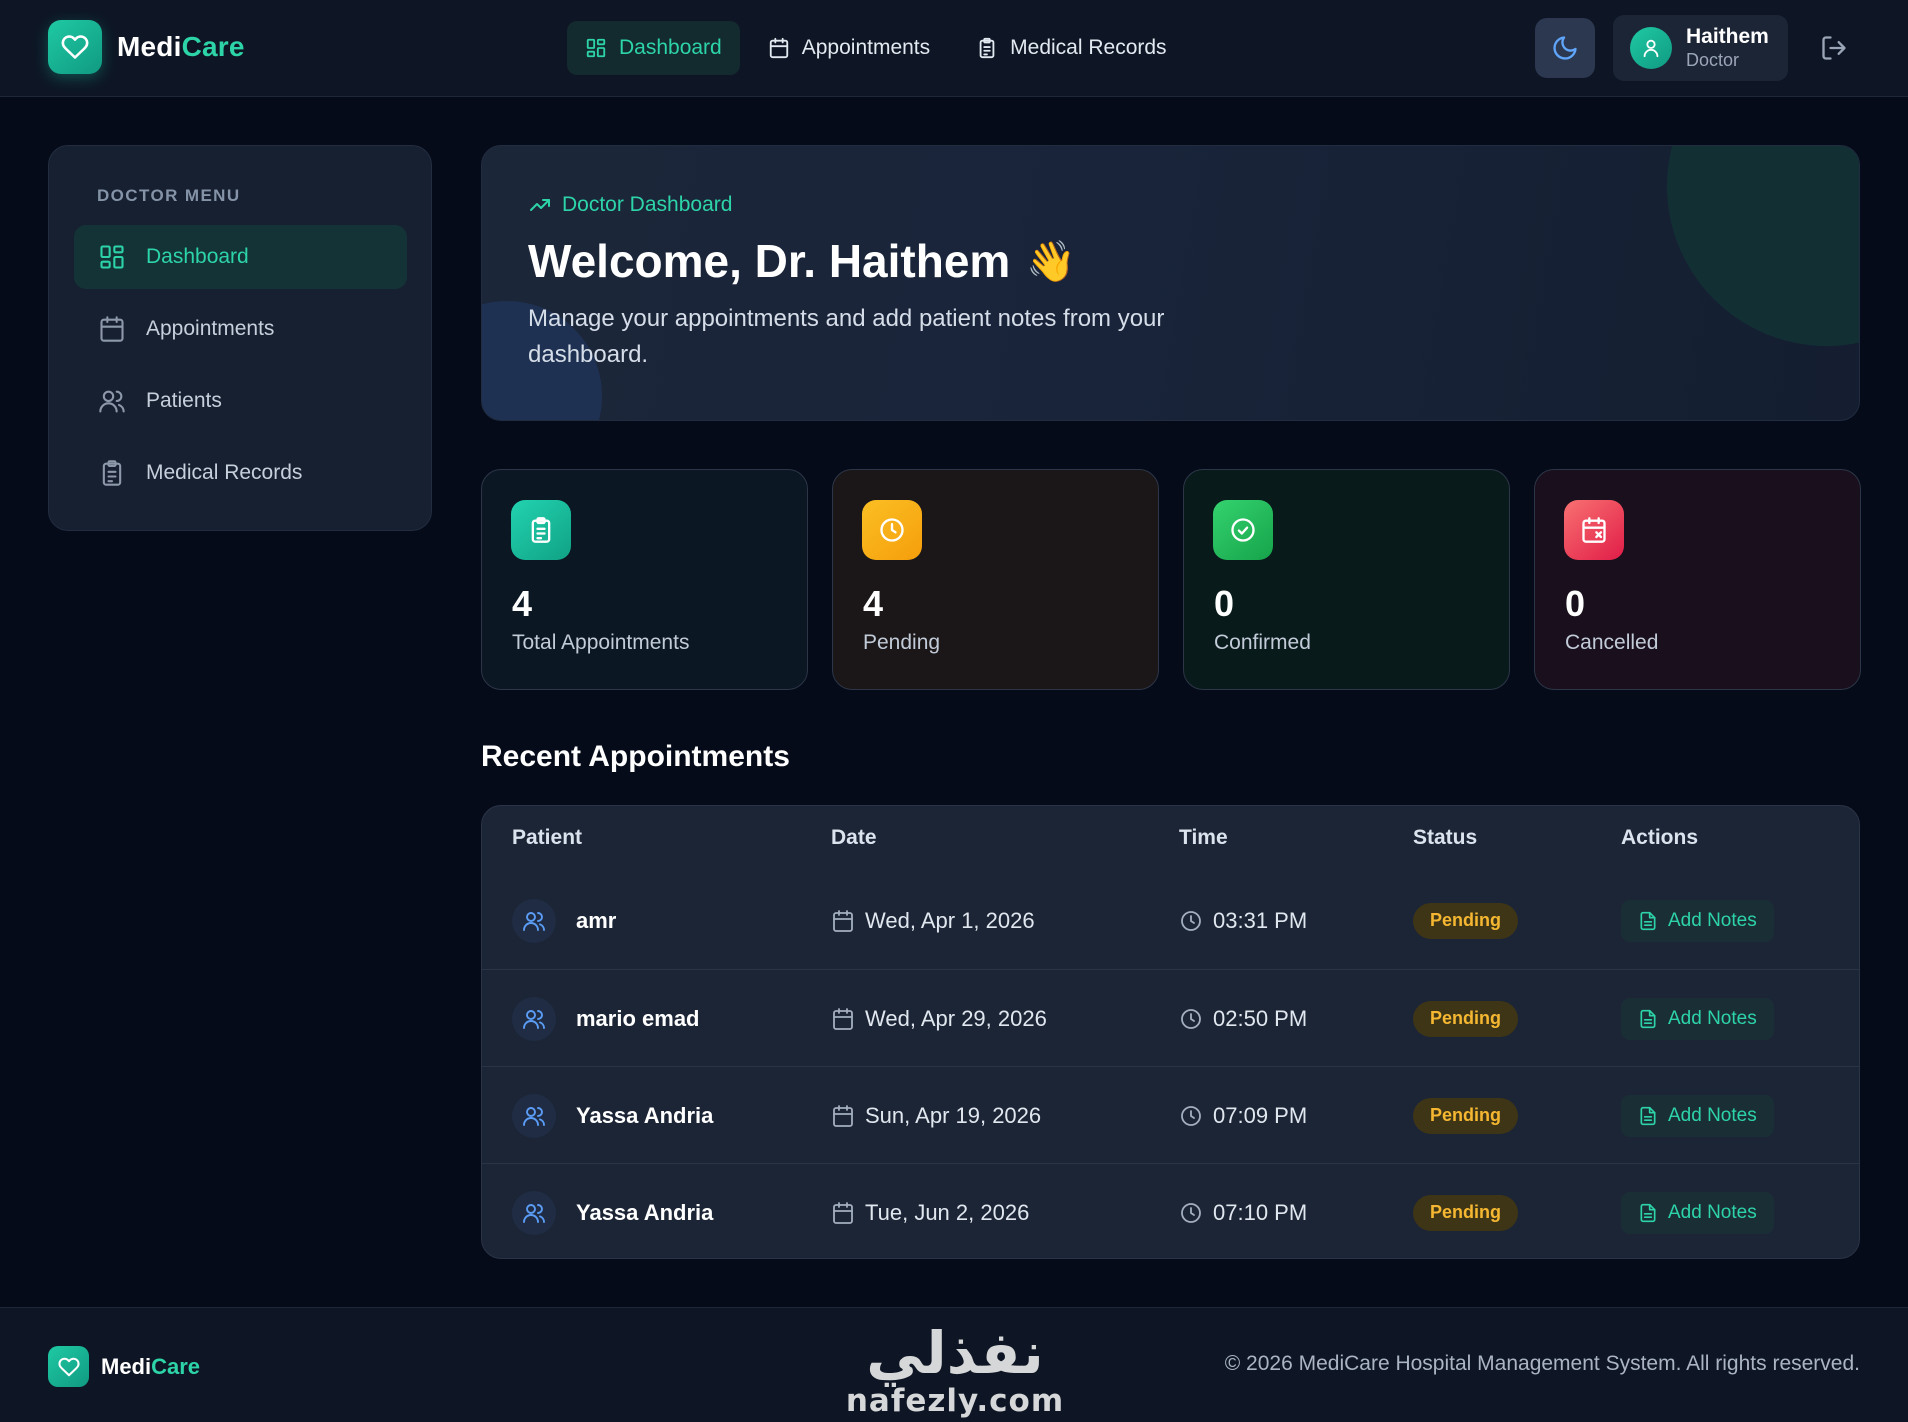 The height and width of the screenshot is (1422, 1908). Describe the element at coordinates (547, 837) in the screenshot. I see `column-header-patient: Patient` at that location.